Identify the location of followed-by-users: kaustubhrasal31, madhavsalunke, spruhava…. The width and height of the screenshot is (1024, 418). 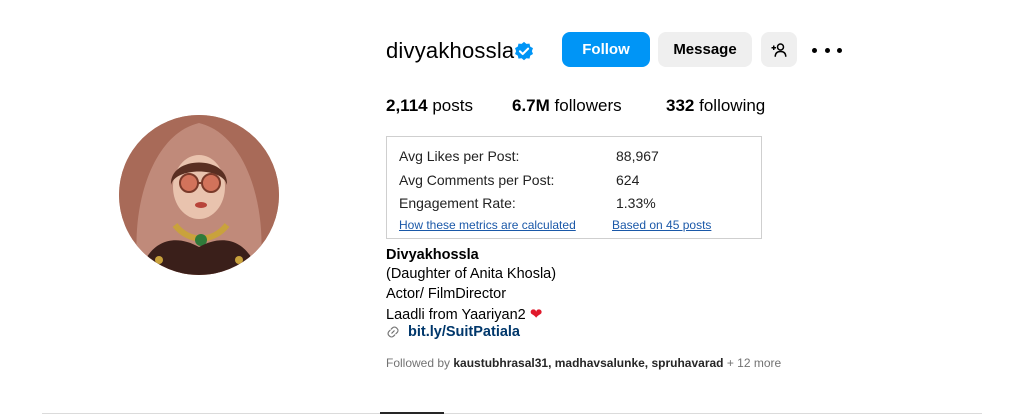
(588, 363).